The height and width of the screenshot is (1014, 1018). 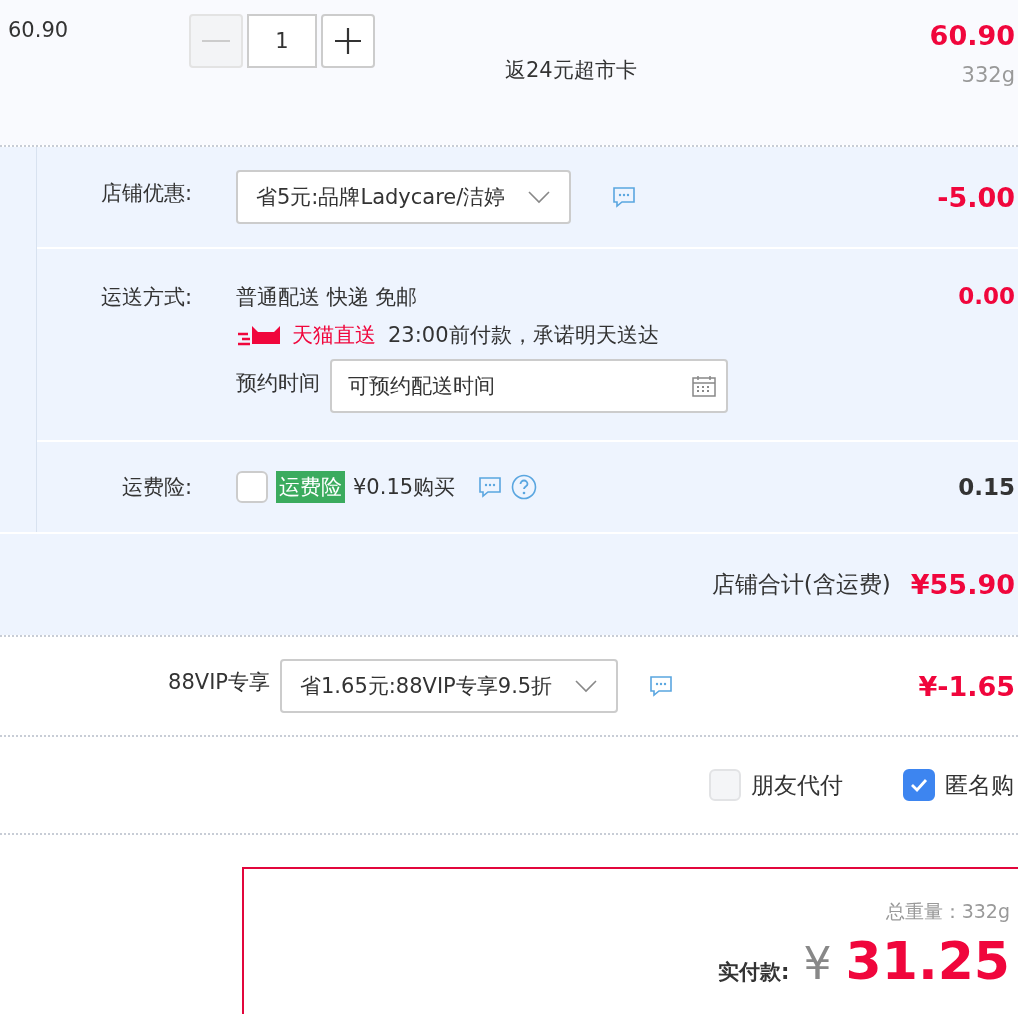 What do you see at coordinates (282, 41) in the screenshot?
I see `quantity-field: 1` at bounding box center [282, 41].